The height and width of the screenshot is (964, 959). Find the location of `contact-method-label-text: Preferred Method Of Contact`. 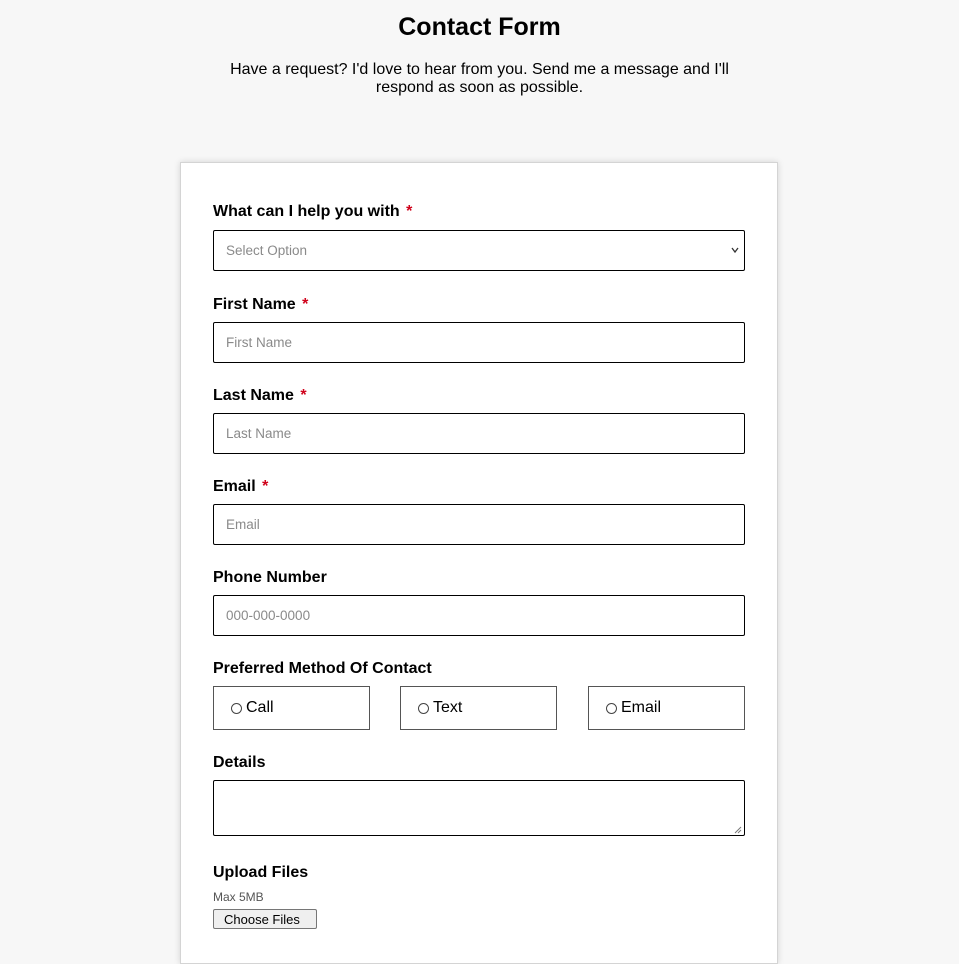

contact-method-label-text: Preferred Method Of Contact is located at coordinates (322, 668).